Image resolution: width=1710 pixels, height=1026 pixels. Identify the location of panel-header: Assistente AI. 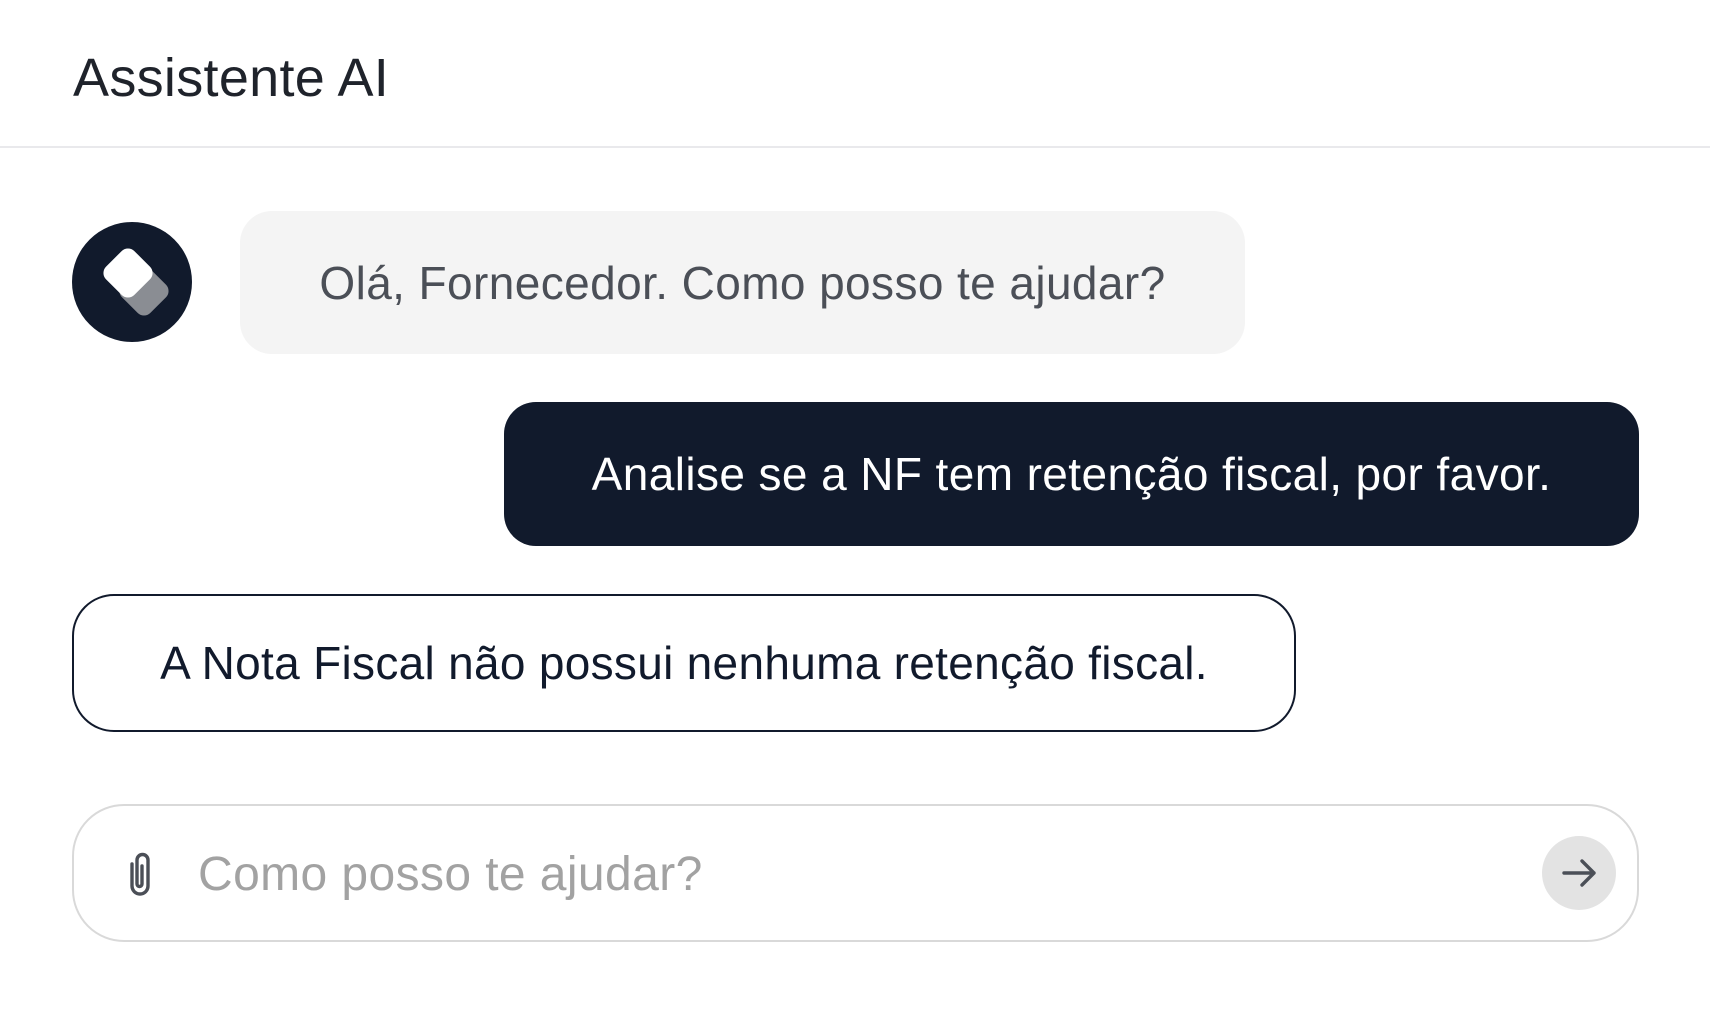
(855, 74).